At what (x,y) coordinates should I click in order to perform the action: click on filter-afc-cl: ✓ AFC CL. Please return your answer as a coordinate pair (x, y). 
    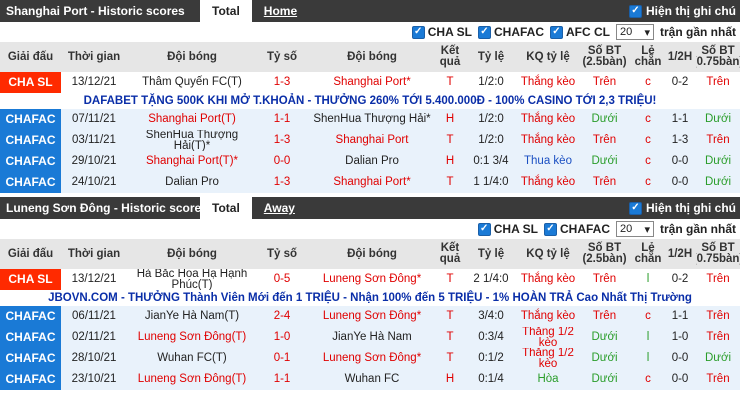
    Looking at the image, I should click on (579, 32).